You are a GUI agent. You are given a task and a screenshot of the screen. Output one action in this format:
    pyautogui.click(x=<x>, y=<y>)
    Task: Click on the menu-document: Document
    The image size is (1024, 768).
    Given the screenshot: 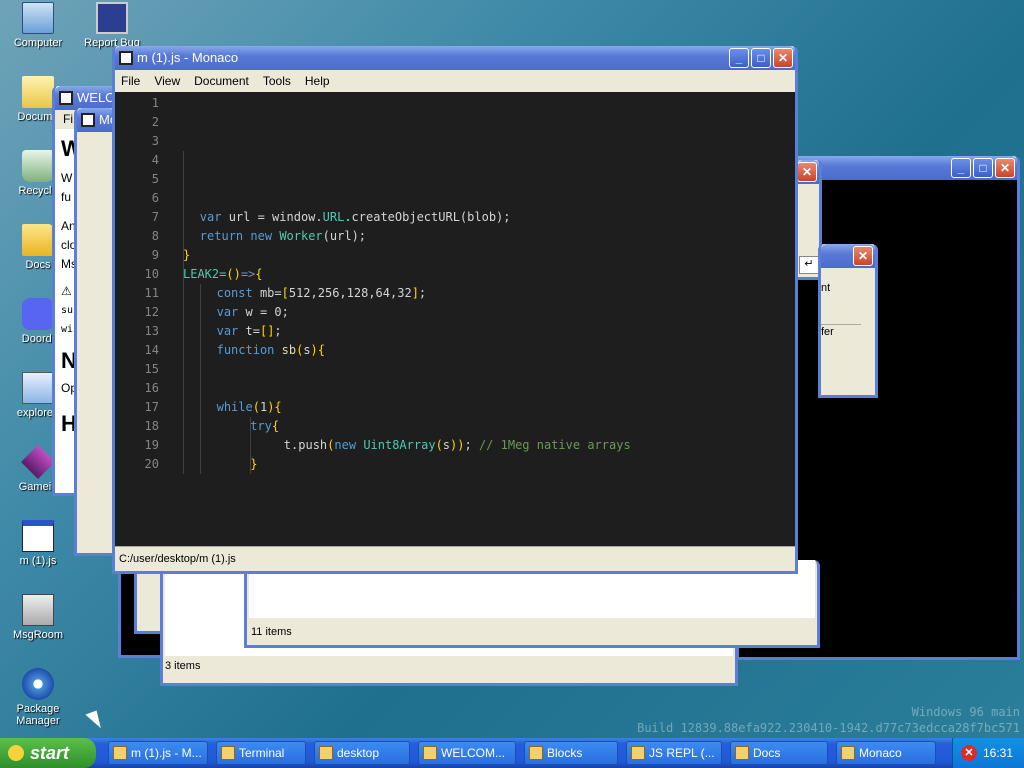 What is the action you would take?
    pyautogui.click(x=221, y=81)
    